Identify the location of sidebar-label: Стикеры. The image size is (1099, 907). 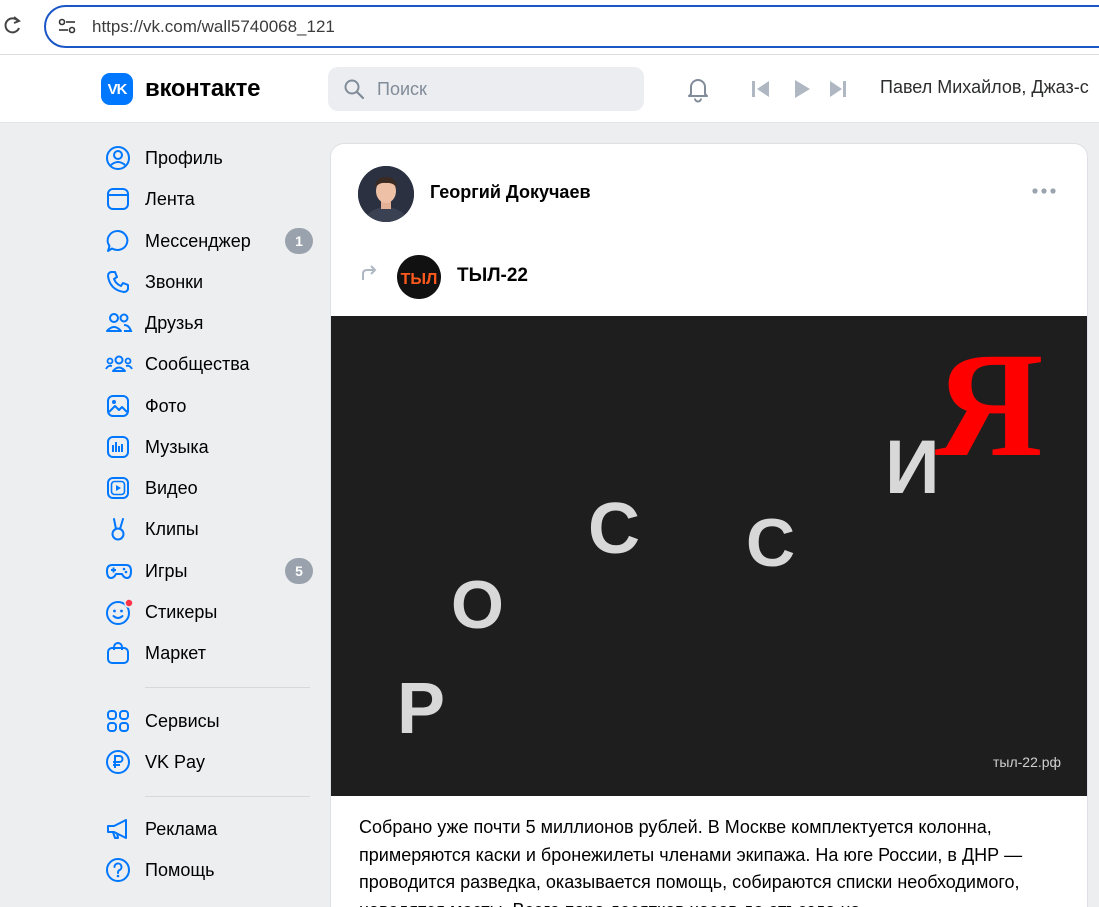
(181, 611).